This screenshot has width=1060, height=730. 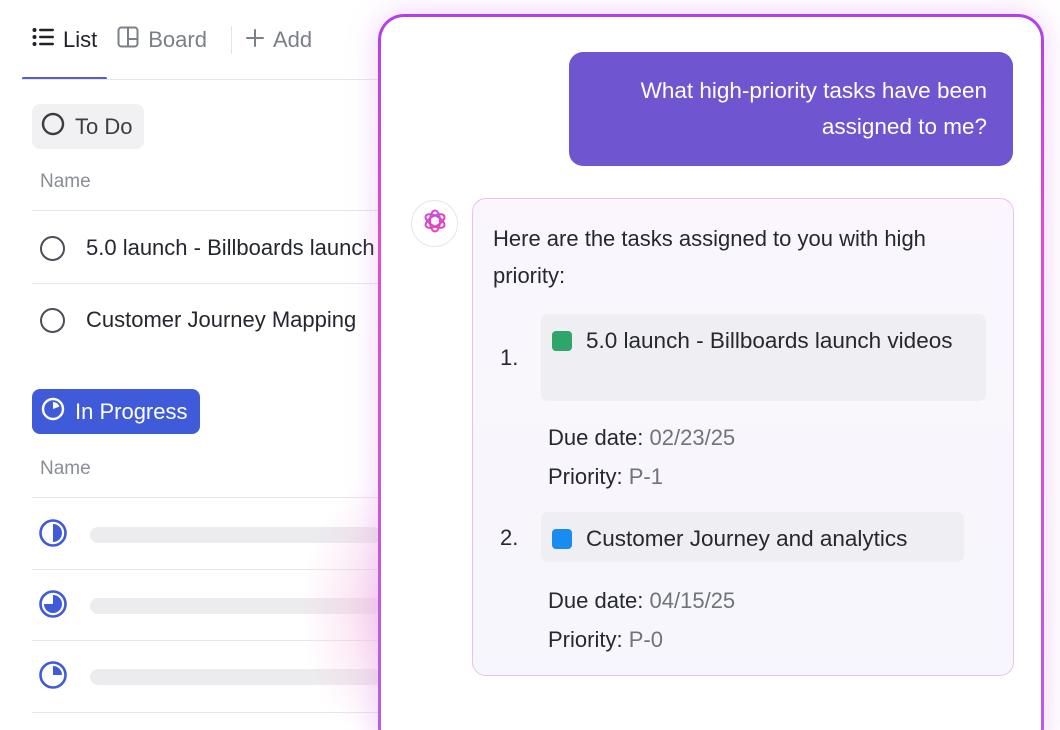 I want to click on task-chip: Customer Journey and analytics, so click(x=752, y=537).